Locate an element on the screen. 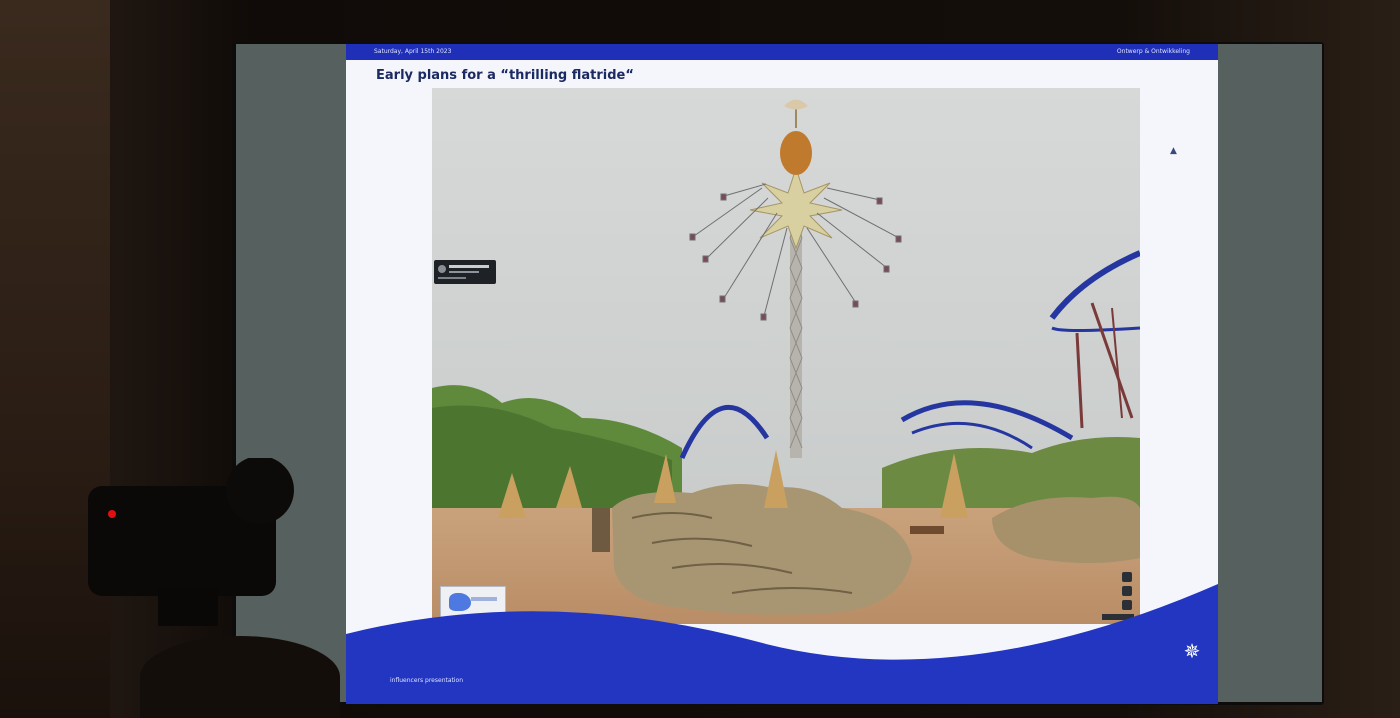 This screenshot has width=1400, height=718. pegman-icon is located at coordinates (1127, 577).